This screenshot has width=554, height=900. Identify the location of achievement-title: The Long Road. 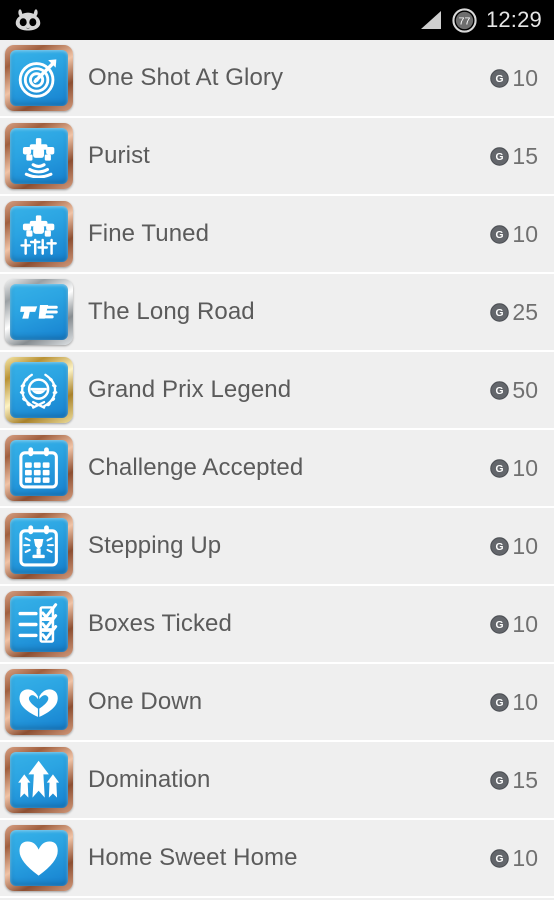
(171, 311).